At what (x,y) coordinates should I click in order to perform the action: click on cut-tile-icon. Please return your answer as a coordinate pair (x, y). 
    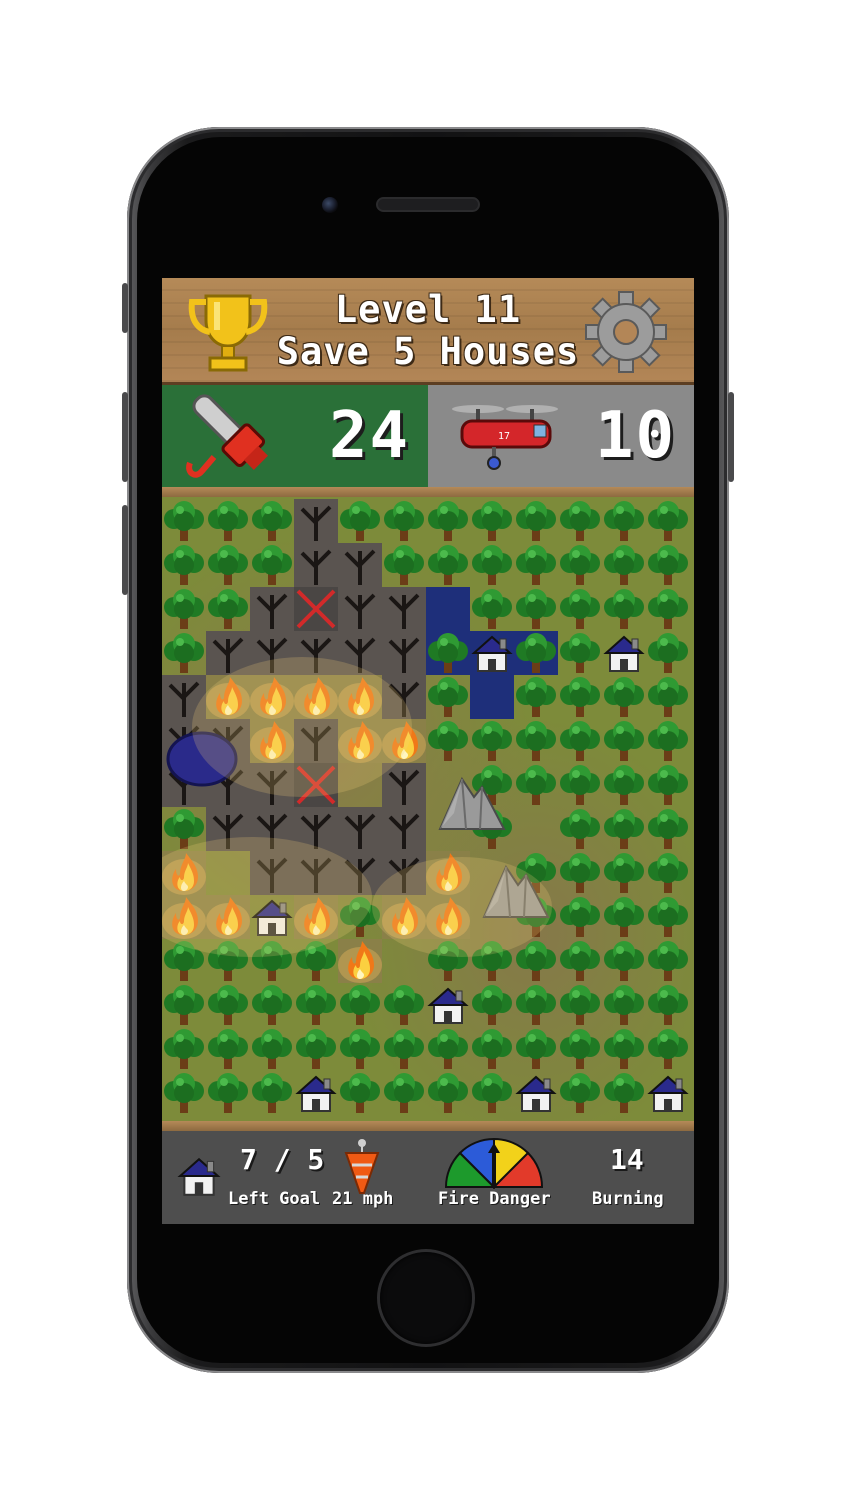
    Looking at the image, I should click on (316, 609).